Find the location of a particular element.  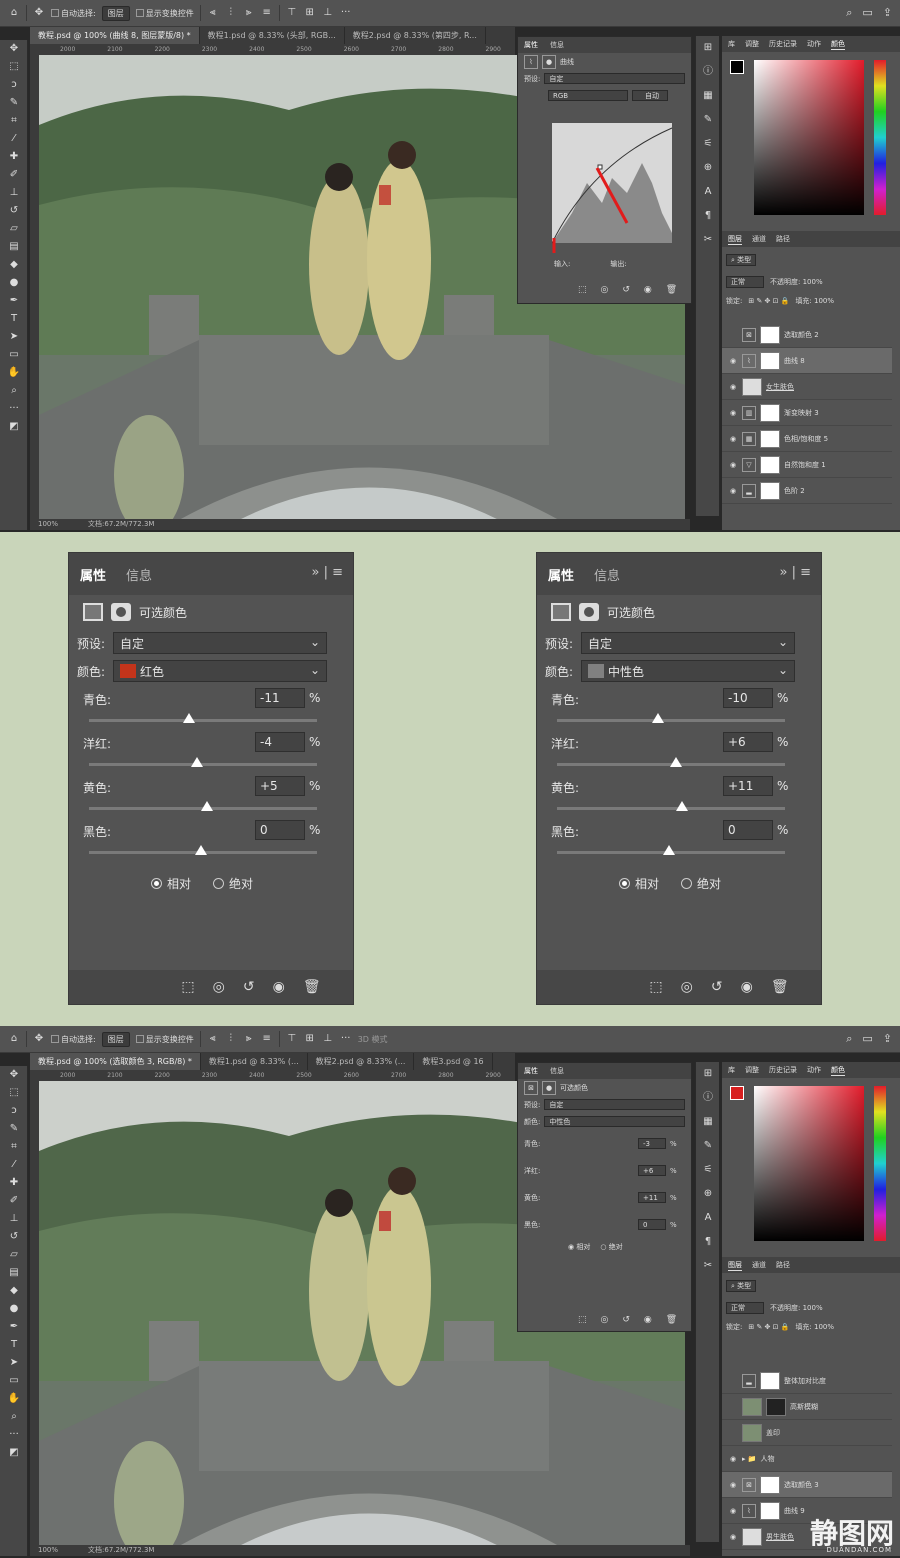

fill-field: 填充: 100% is located at coordinates (814, 301).